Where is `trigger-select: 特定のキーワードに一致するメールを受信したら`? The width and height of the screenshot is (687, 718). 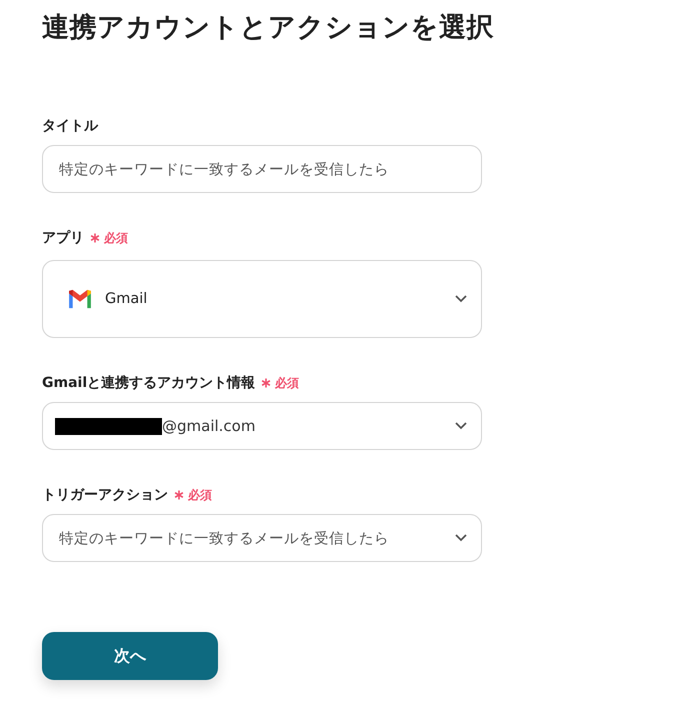 trigger-select: 特定のキーワードに一致するメールを受信したら is located at coordinates (262, 538).